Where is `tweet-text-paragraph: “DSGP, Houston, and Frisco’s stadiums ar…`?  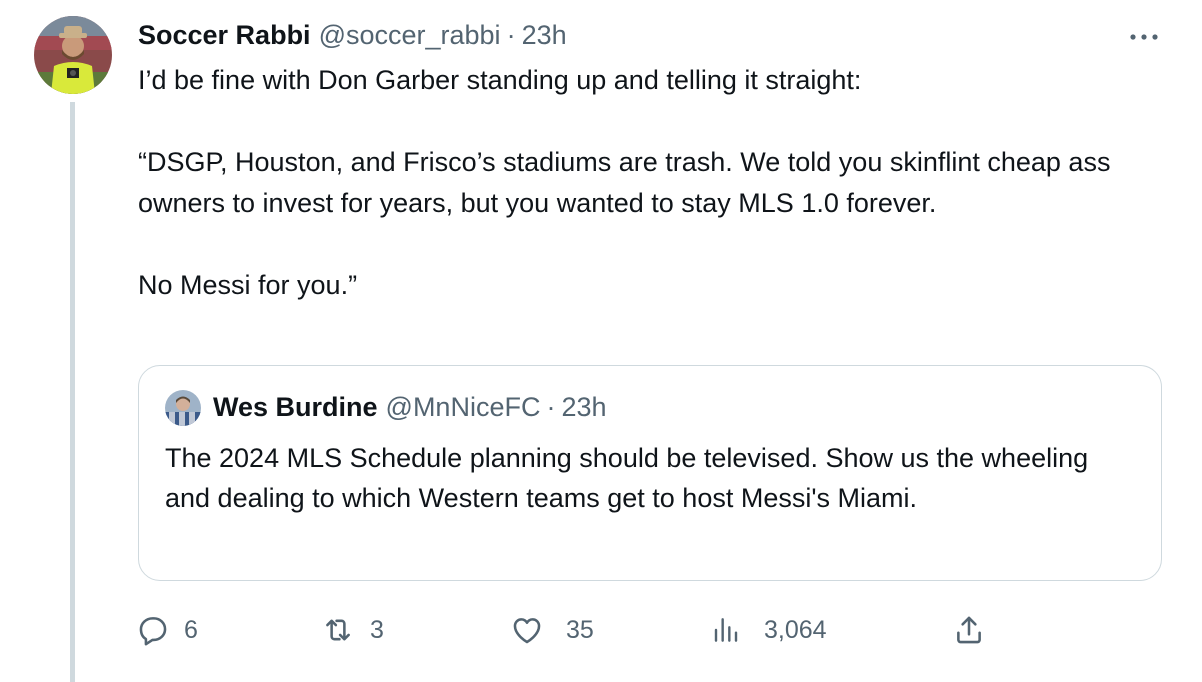
tweet-text-paragraph: “DSGP, Houston, and Frisco’s stadiums ar… is located at coordinates (624, 182).